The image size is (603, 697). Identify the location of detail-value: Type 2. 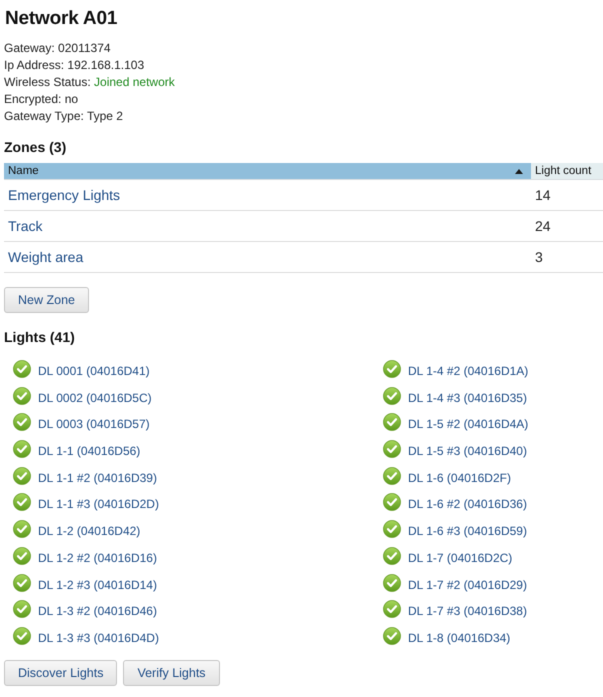
(104, 116).